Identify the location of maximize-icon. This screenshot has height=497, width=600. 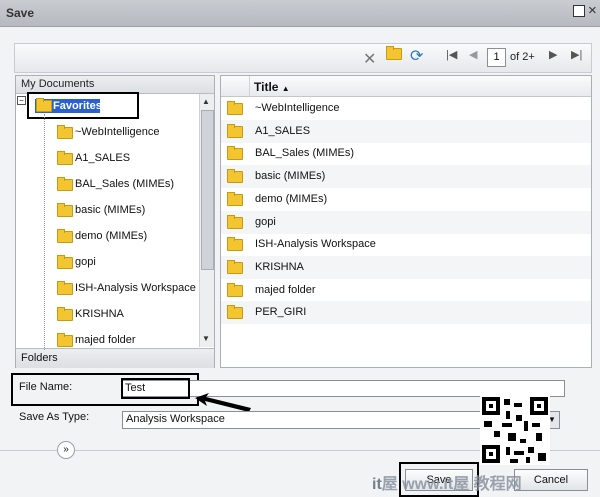
(579, 11).